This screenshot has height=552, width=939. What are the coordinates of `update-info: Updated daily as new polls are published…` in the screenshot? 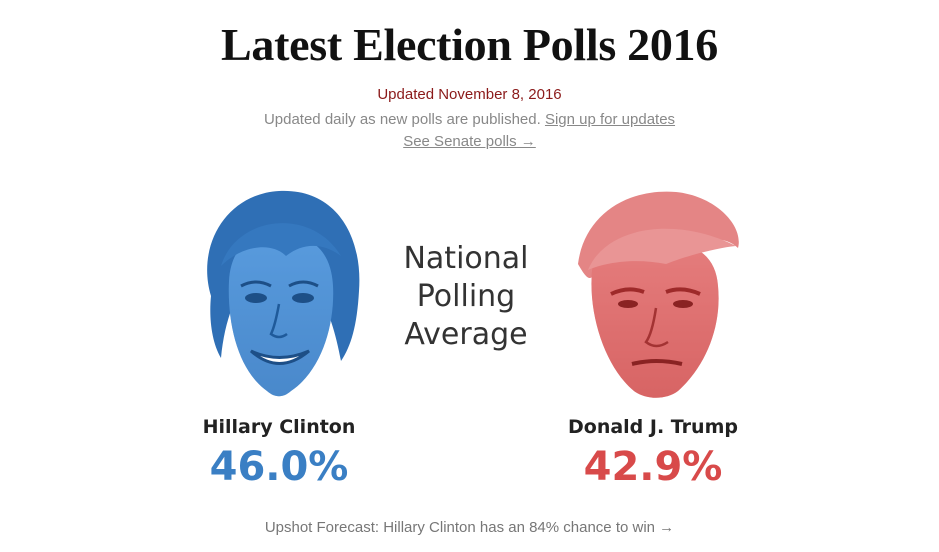 It's located at (469, 119).